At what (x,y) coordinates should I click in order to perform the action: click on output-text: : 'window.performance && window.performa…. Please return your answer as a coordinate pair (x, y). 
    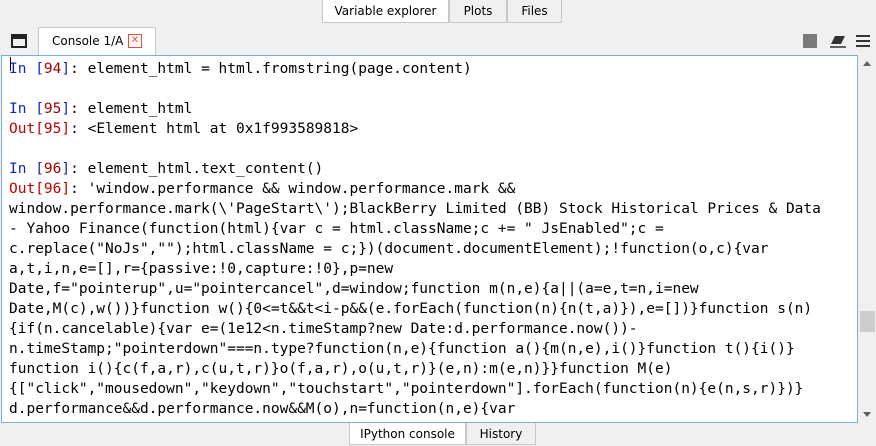
    Looking at the image, I should click on (293, 189).